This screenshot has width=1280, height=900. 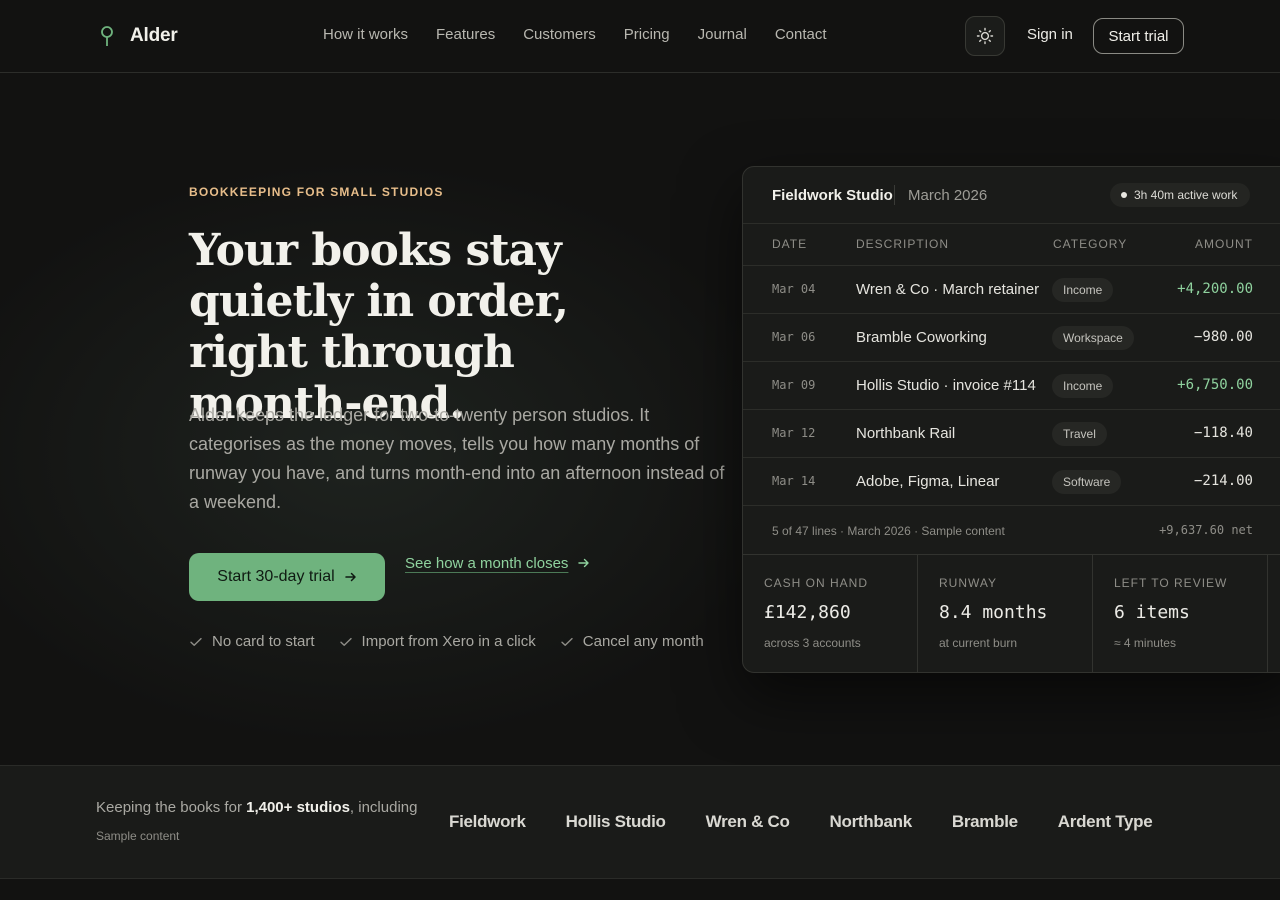 What do you see at coordinates (1152, 612) in the screenshot?
I see `stat-value: 6 items` at bounding box center [1152, 612].